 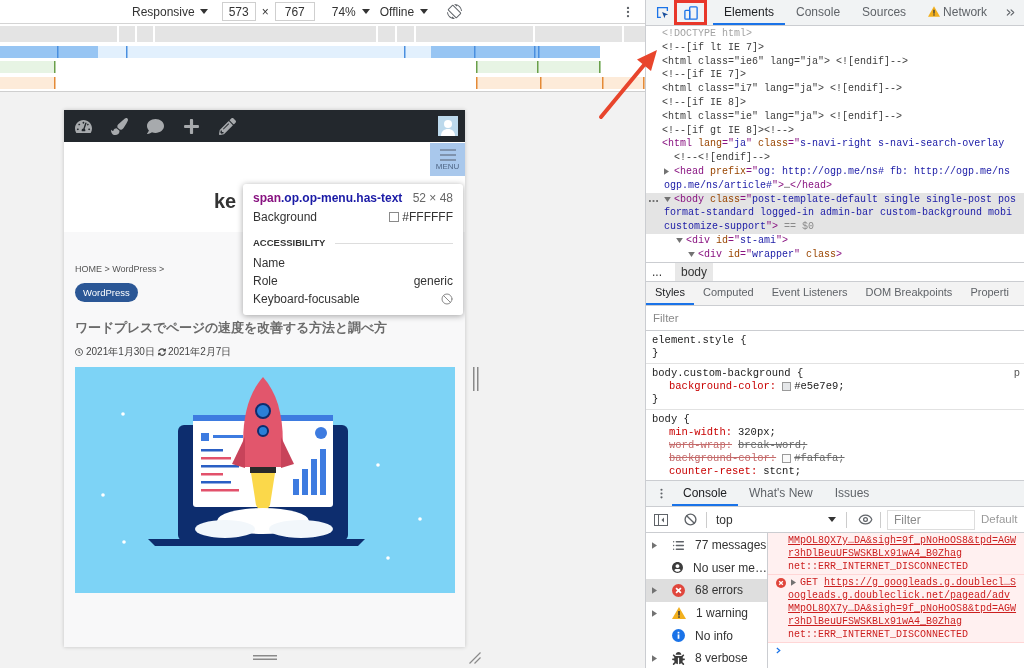 I want to click on styles-pane-tab: Properti, so click(x=989, y=293).